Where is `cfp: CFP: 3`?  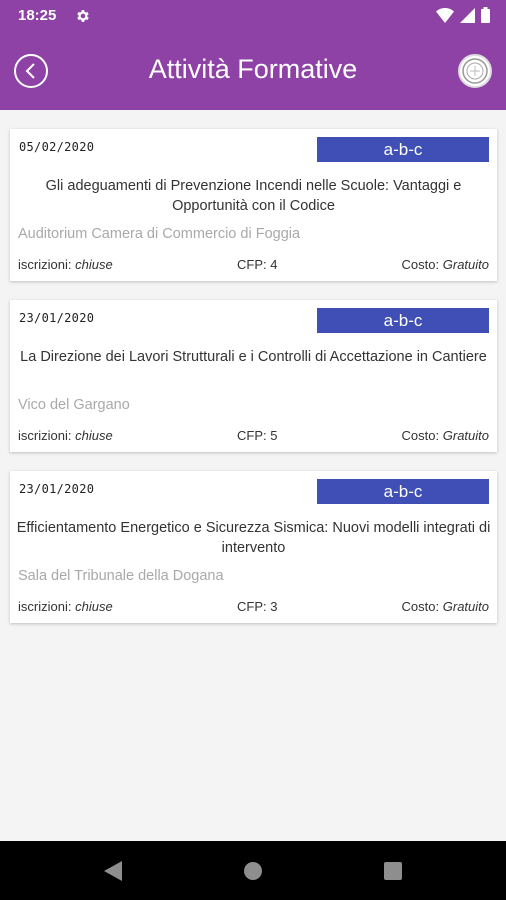
cfp: CFP: 3 is located at coordinates (257, 606).